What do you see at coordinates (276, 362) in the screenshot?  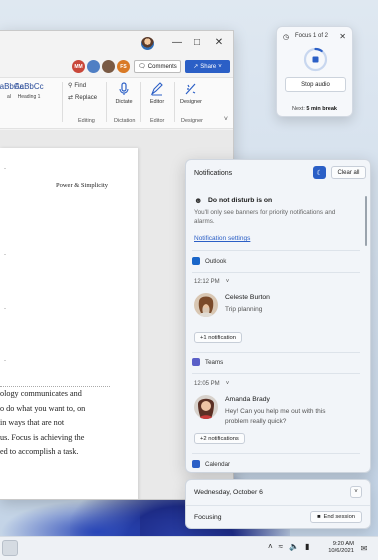 I see `app-header-teams: Teams` at bounding box center [276, 362].